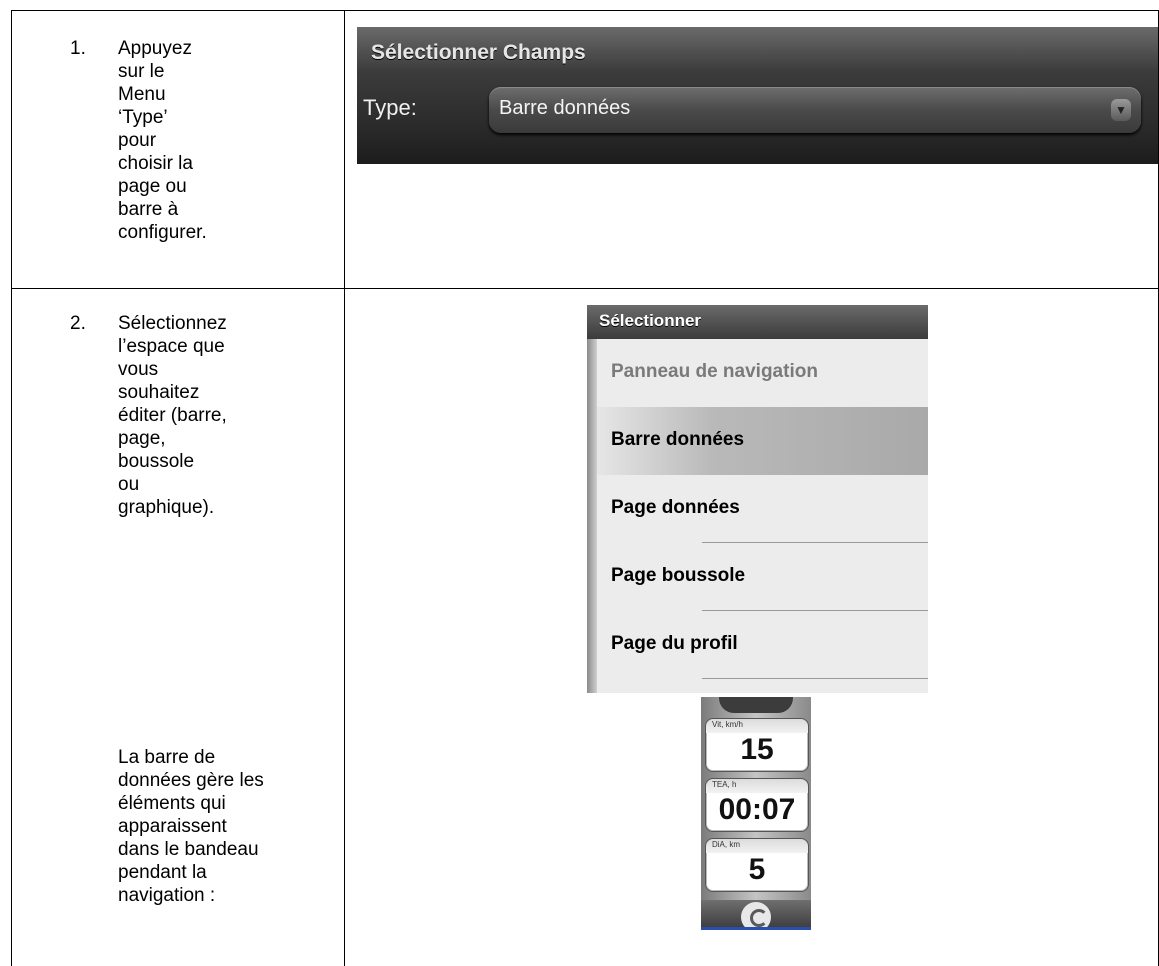  I want to click on table-column-divider, so click(344, 488).